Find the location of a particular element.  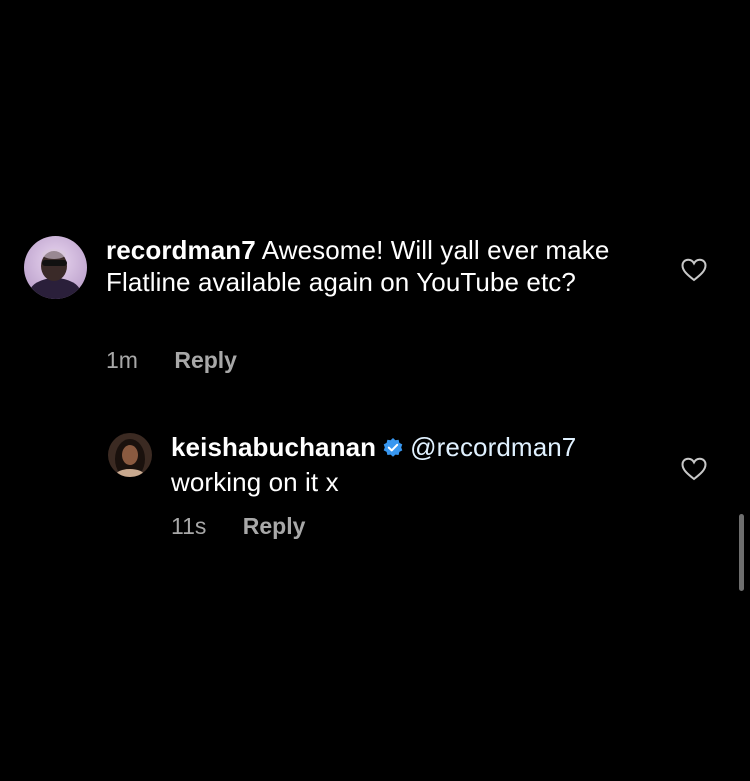

comment-timestamp: 1m is located at coordinates (122, 360).